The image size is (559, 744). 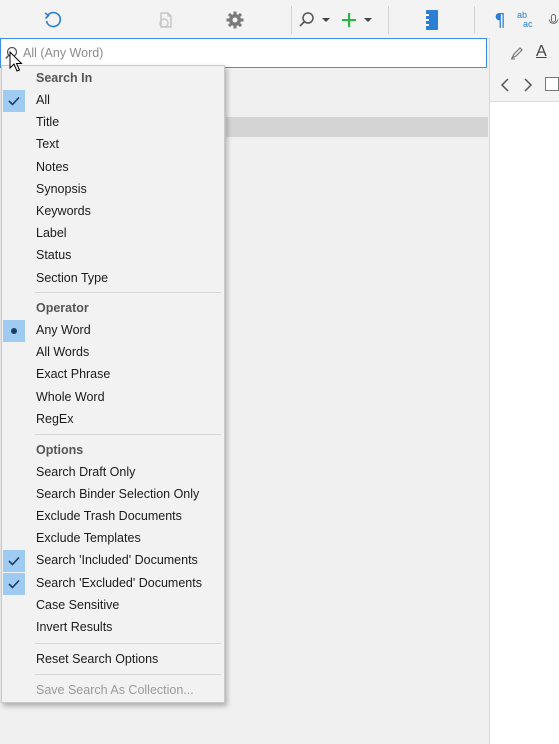 I want to click on operator-regex: RegEx, so click(x=113, y=420).